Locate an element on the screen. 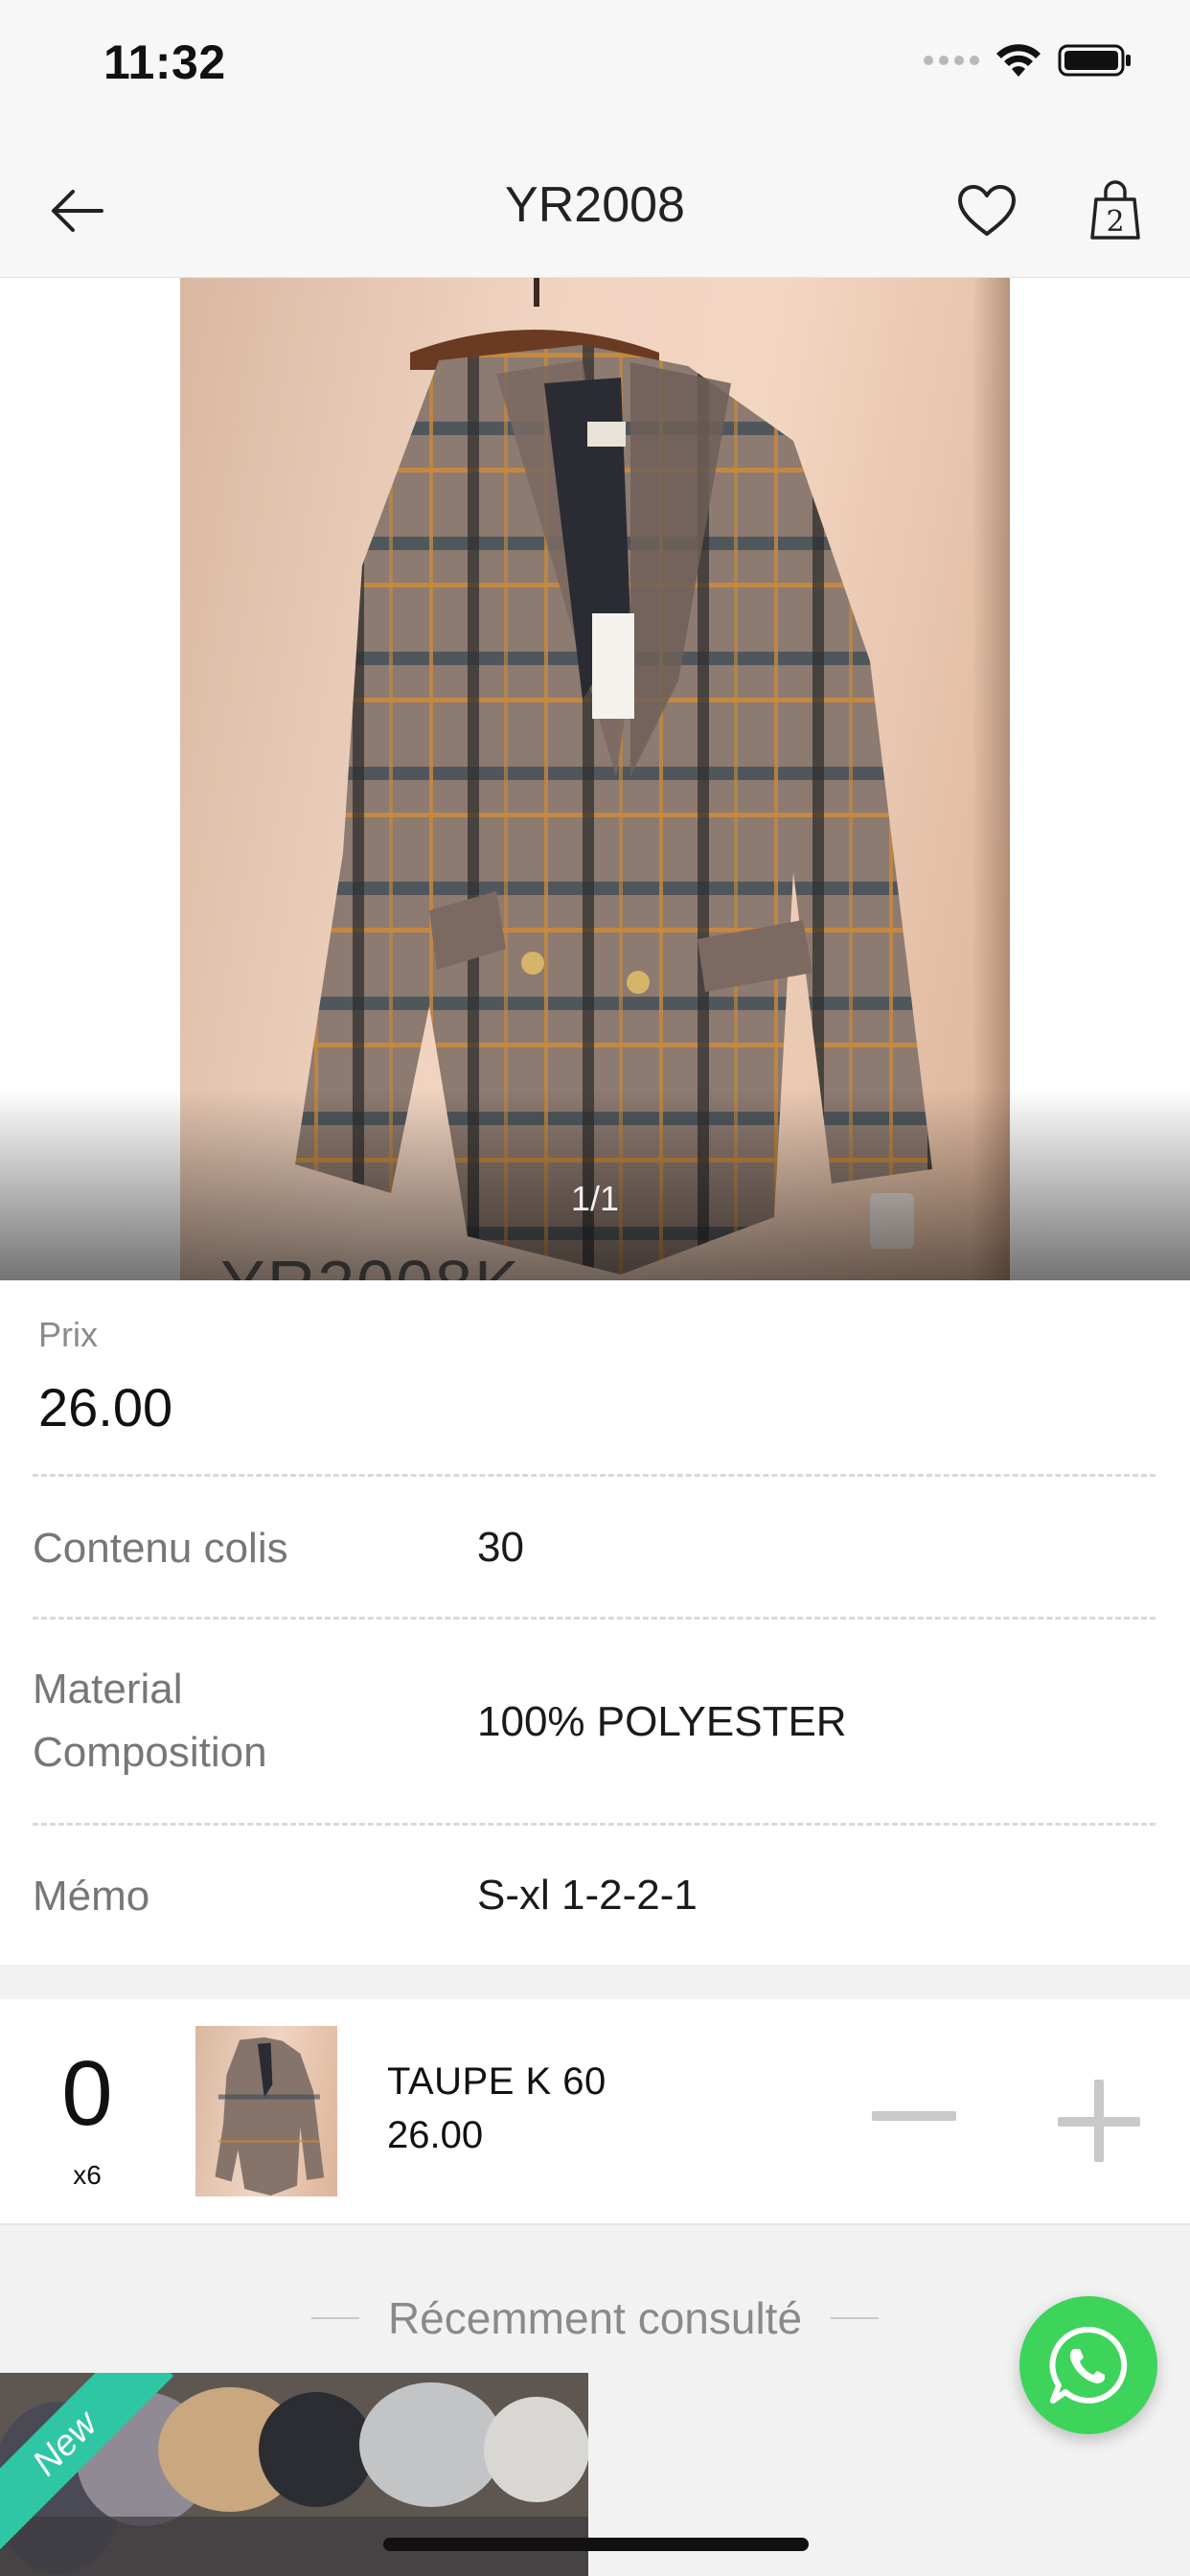  heart-icon is located at coordinates (987, 210).